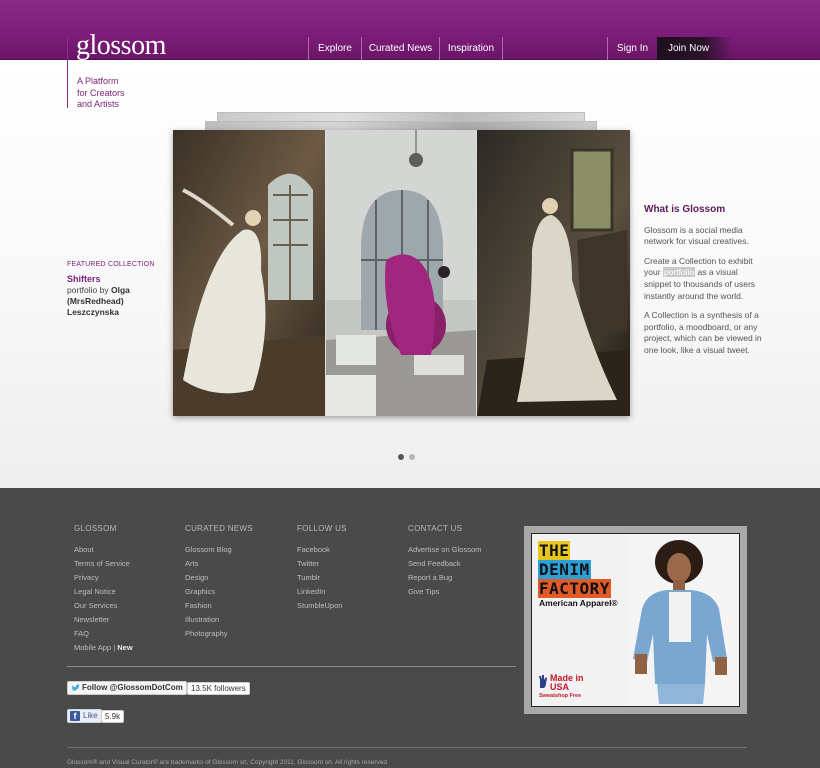 Image resolution: width=820 pixels, height=768 pixels. I want to click on twitter-bird-icon, so click(75, 687).